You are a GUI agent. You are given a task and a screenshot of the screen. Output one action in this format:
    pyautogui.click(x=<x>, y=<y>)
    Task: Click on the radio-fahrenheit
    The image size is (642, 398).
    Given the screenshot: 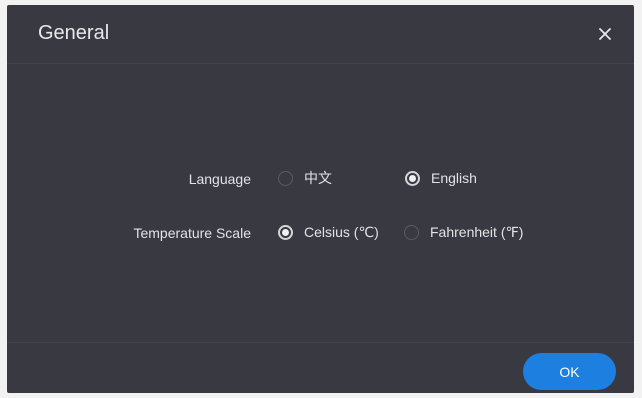 What is the action you would take?
    pyautogui.click(x=411, y=232)
    